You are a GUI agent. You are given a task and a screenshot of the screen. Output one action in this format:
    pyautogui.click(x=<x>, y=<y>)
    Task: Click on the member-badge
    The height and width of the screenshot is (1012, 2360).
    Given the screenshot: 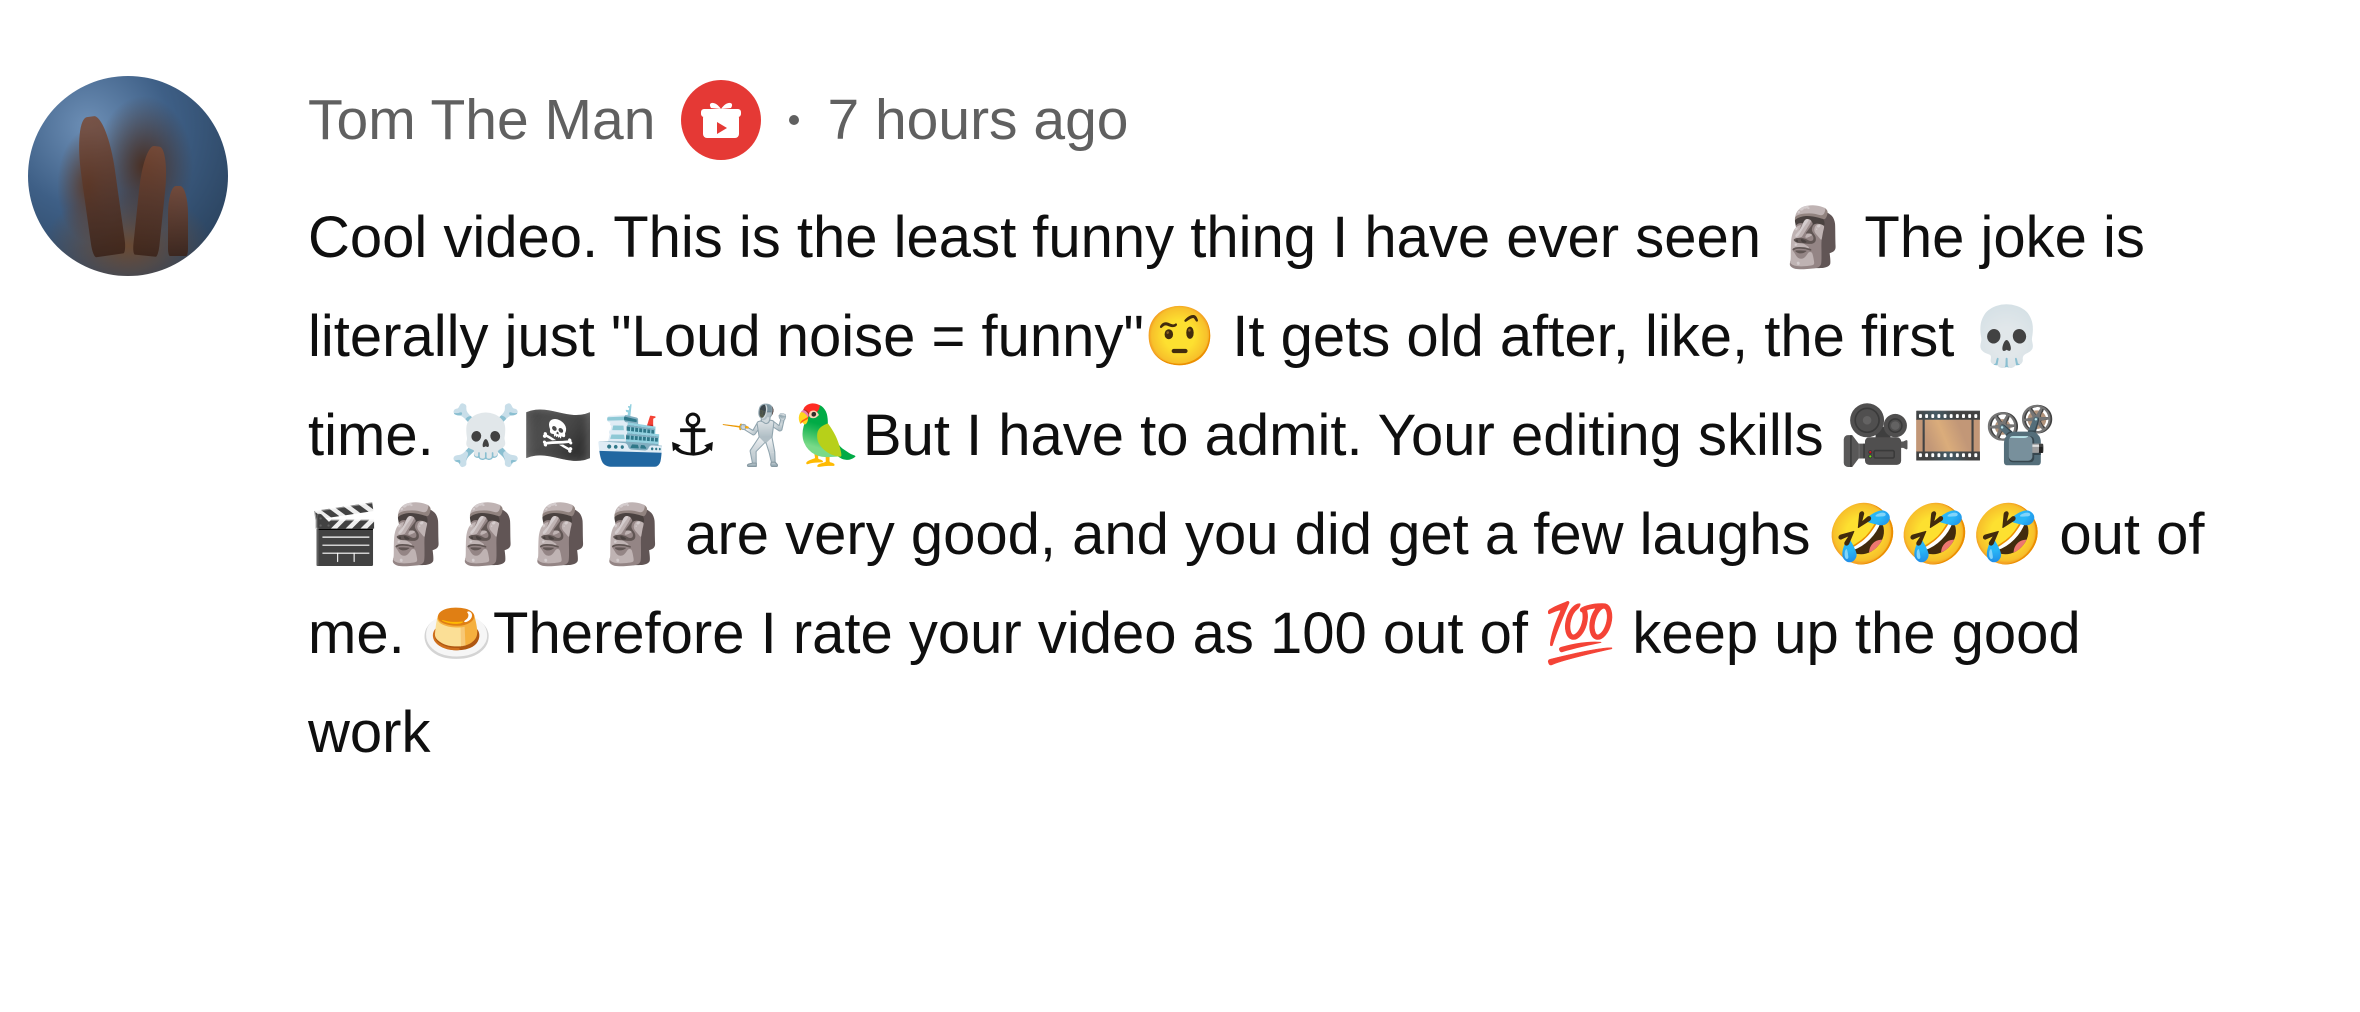 What is the action you would take?
    pyautogui.click(x=721, y=120)
    